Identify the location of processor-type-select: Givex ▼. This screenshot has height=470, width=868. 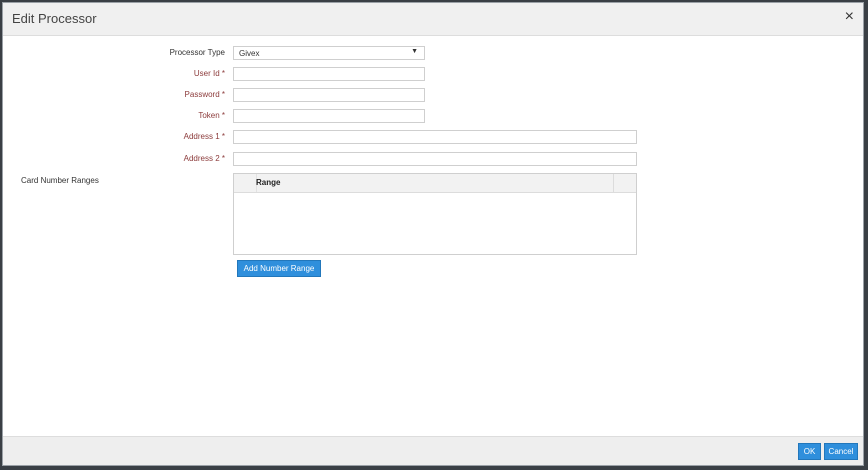
(329, 53).